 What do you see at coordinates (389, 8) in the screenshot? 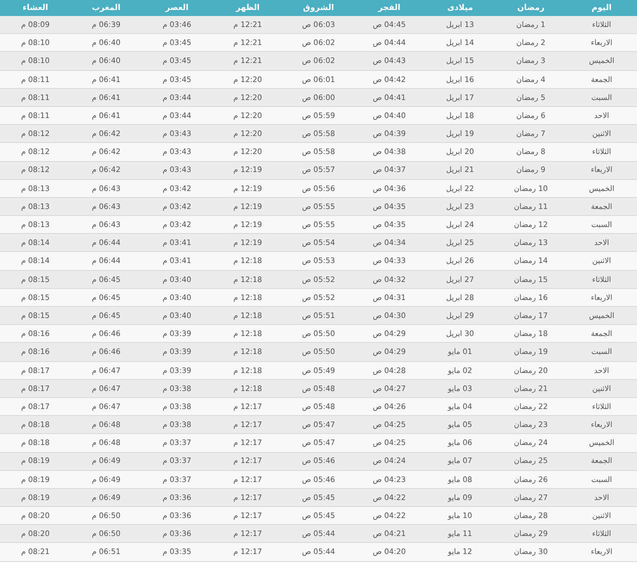
I see `column-header: الفجر` at bounding box center [389, 8].